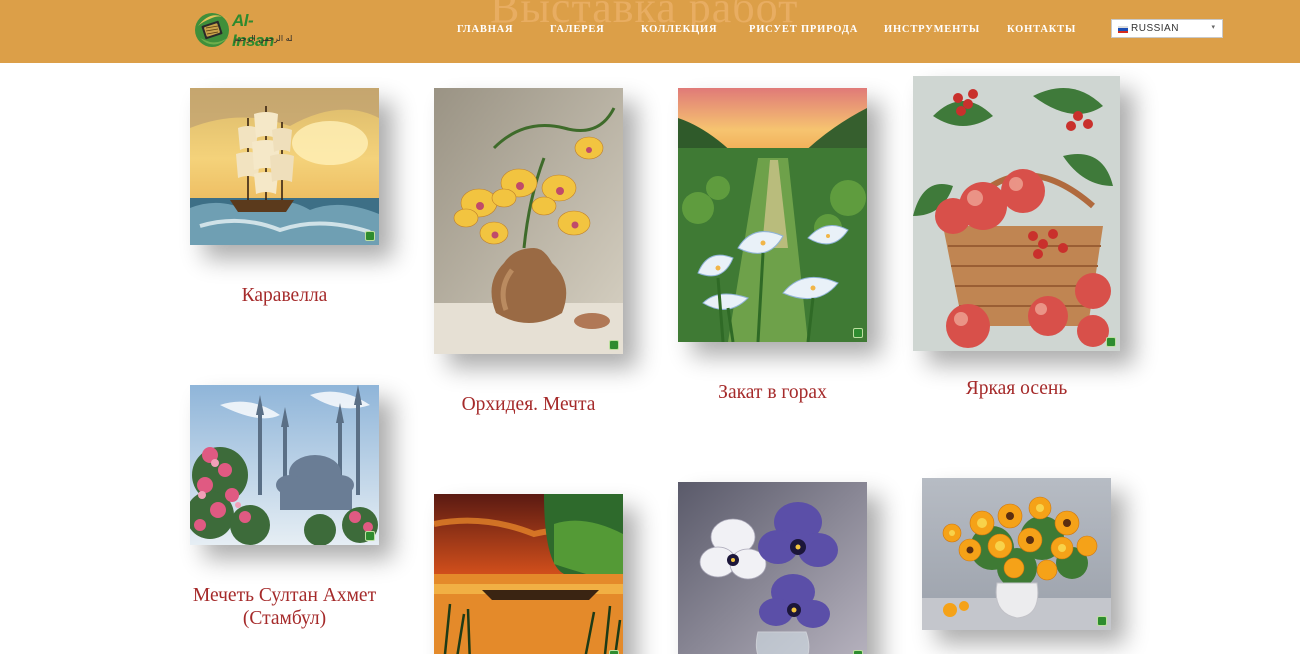  I want to click on mountain-sunset-painting-icon, so click(772, 215).